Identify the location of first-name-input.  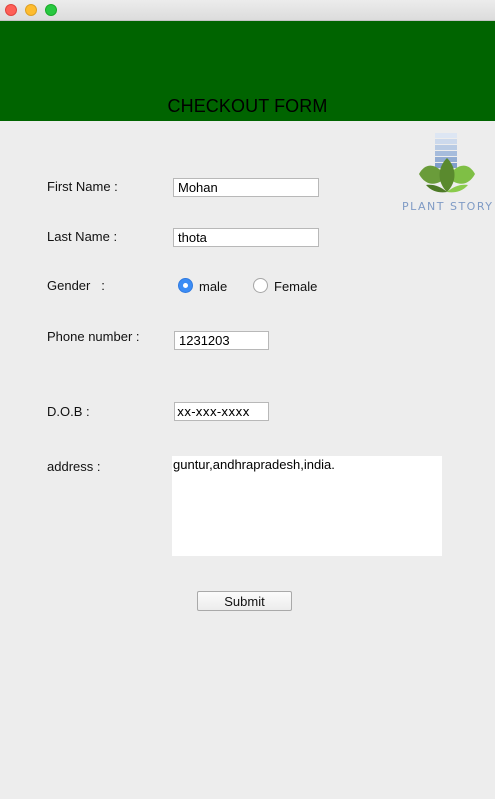
(246, 187).